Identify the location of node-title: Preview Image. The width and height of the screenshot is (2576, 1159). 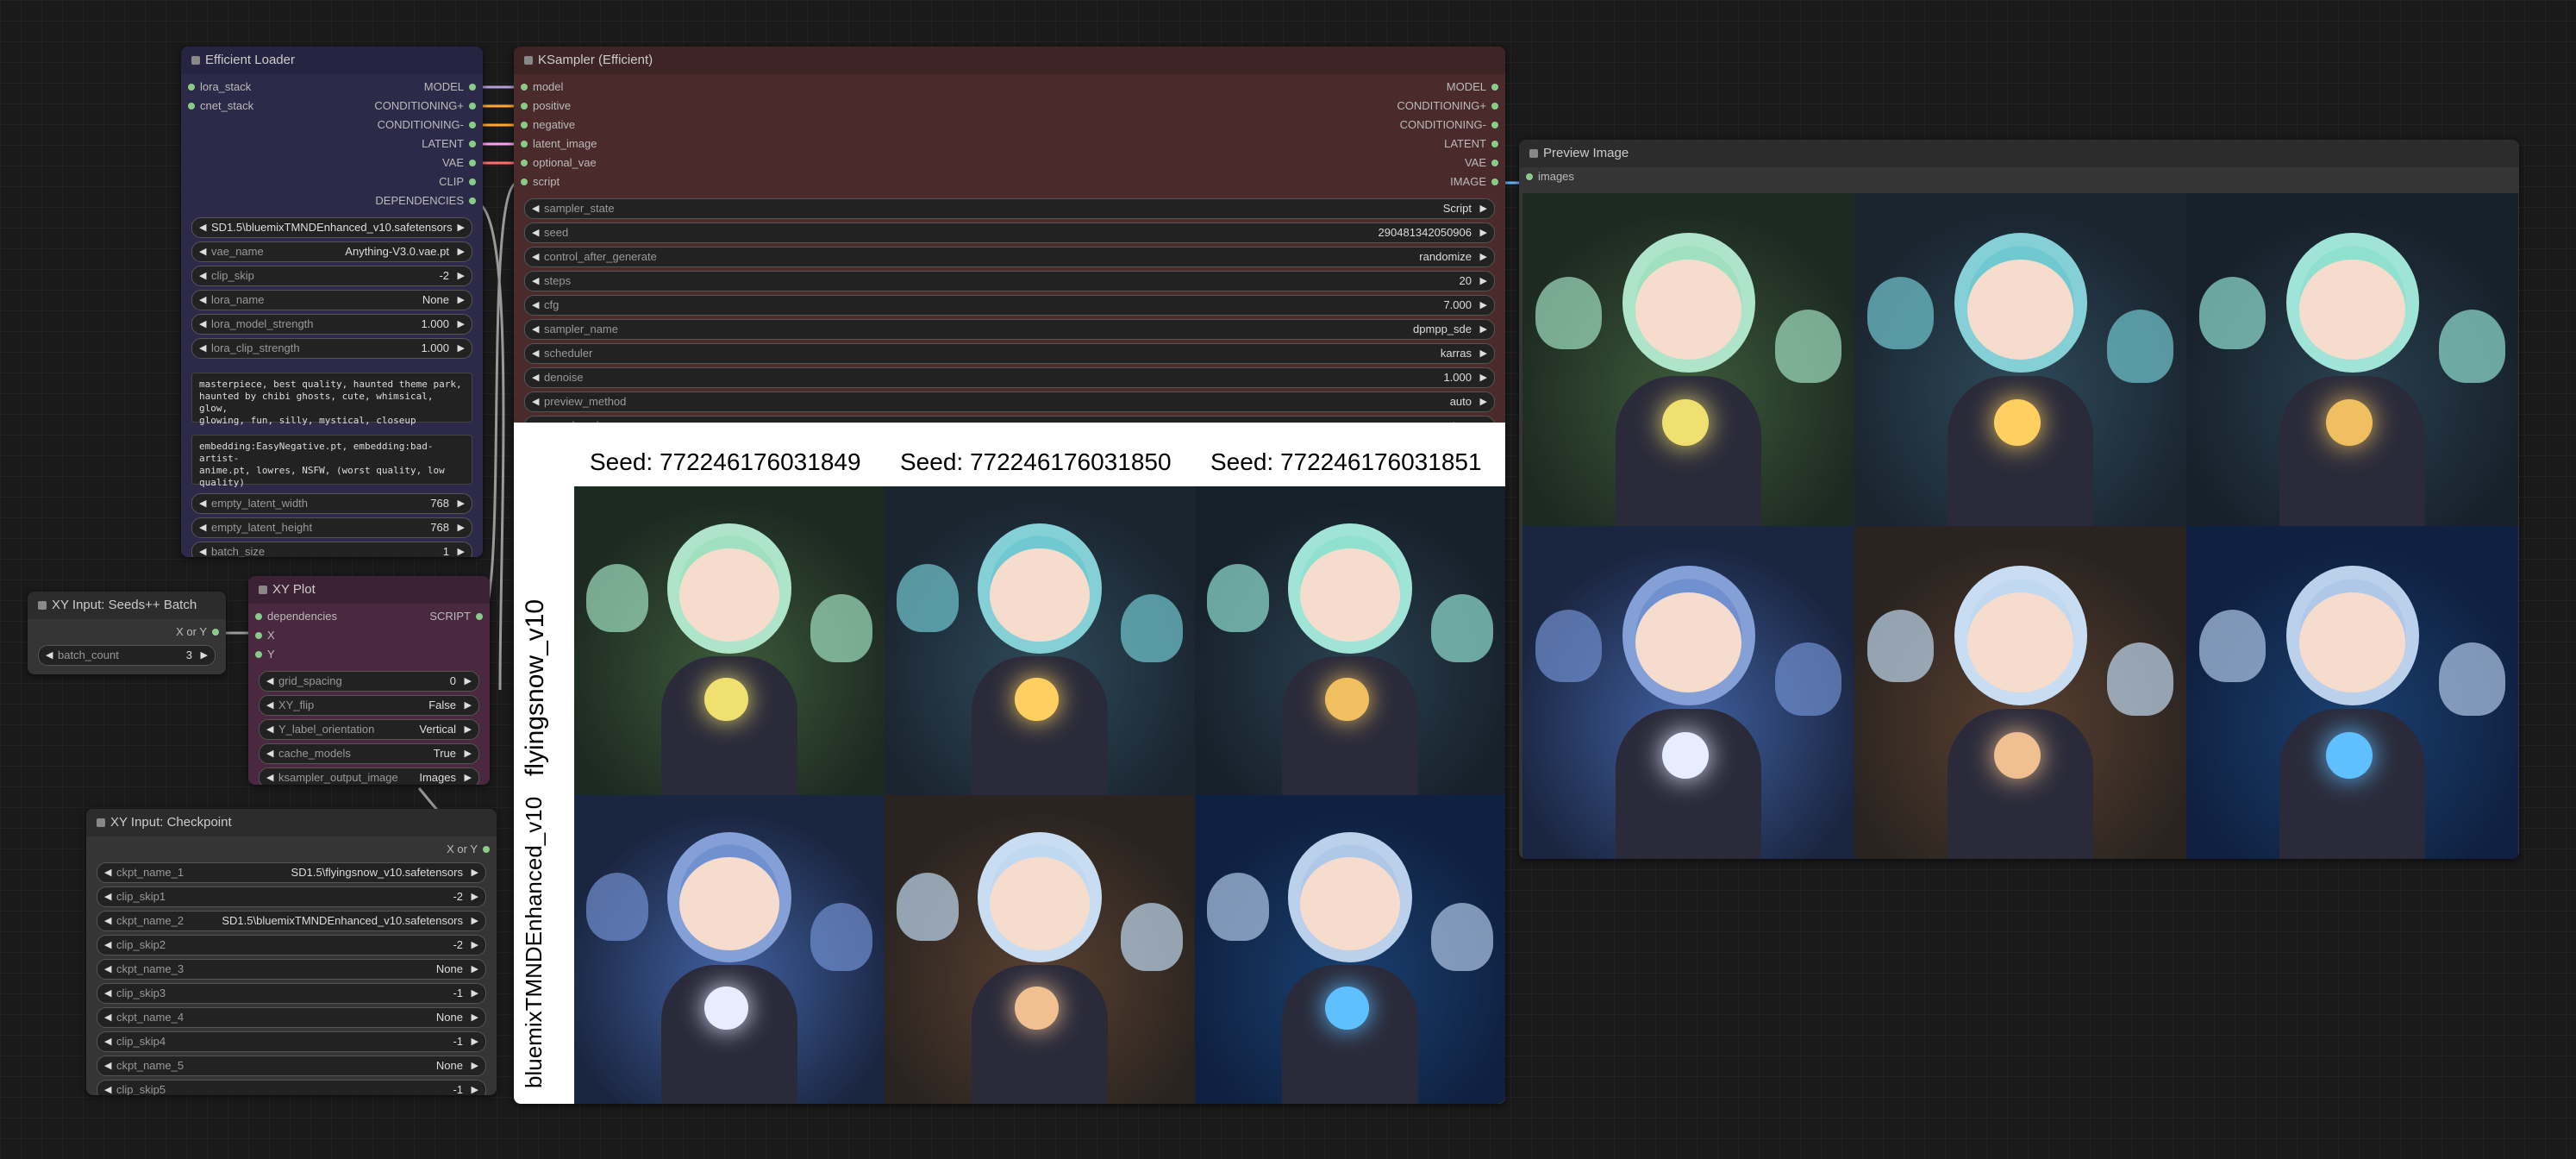
(2019, 153).